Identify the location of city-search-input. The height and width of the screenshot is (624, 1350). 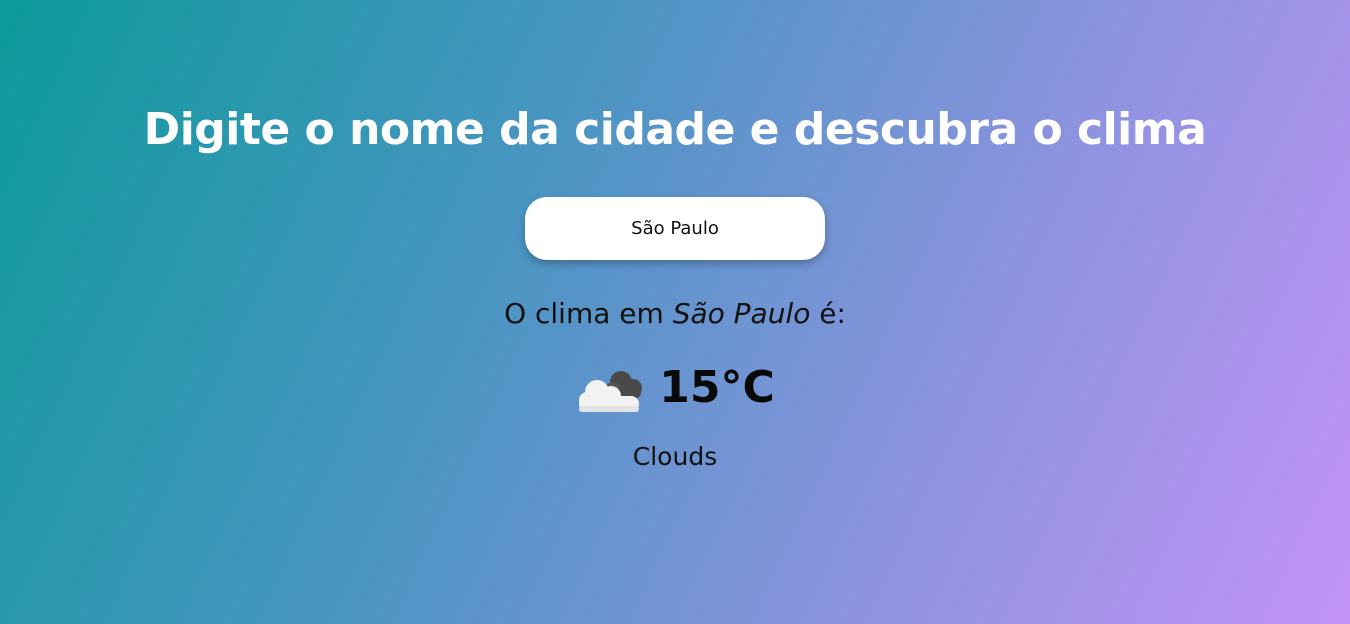
(675, 228).